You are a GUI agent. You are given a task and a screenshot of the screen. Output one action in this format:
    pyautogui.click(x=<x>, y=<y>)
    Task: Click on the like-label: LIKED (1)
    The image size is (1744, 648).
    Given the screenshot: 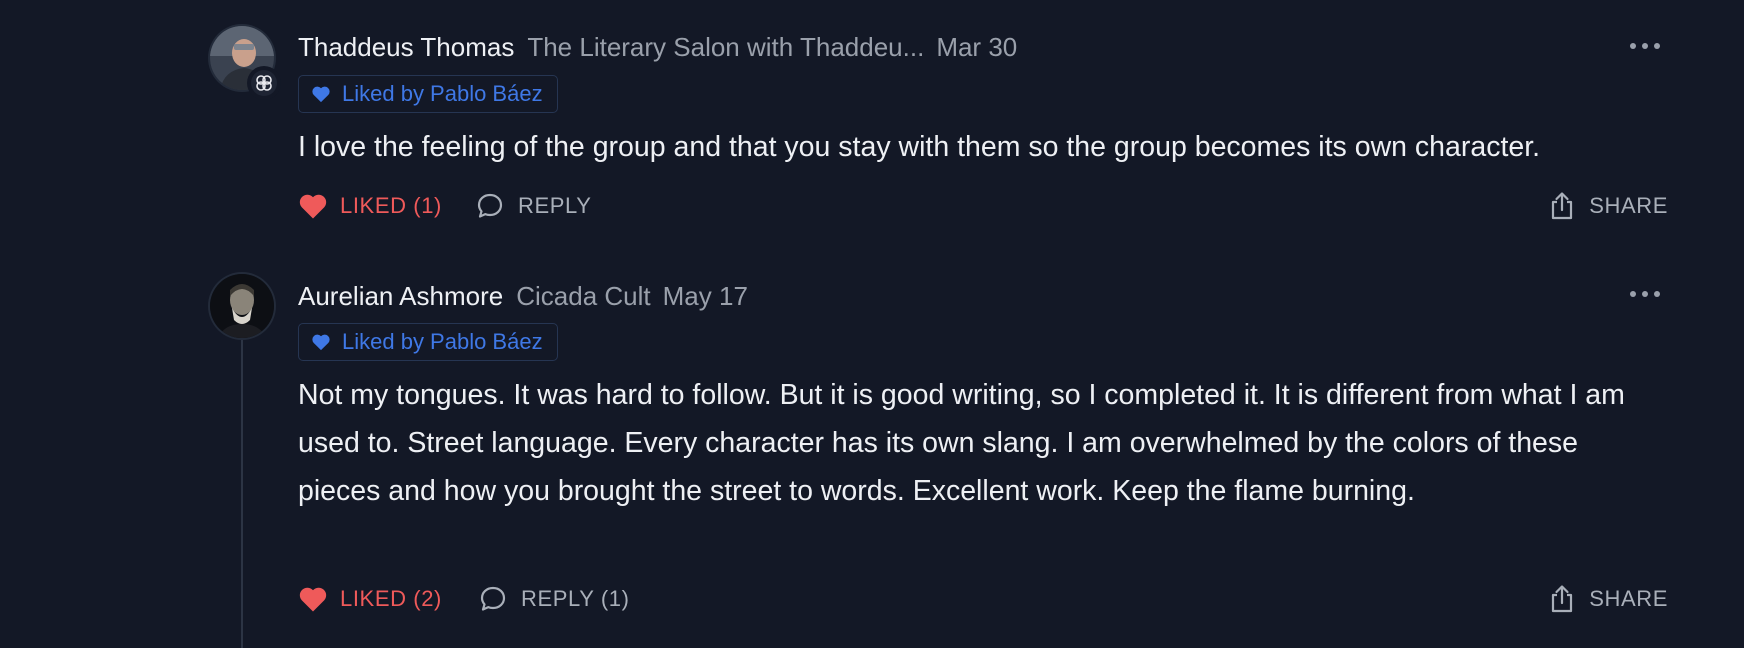 What is the action you would take?
    pyautogui.click(x=391, y=205)
    